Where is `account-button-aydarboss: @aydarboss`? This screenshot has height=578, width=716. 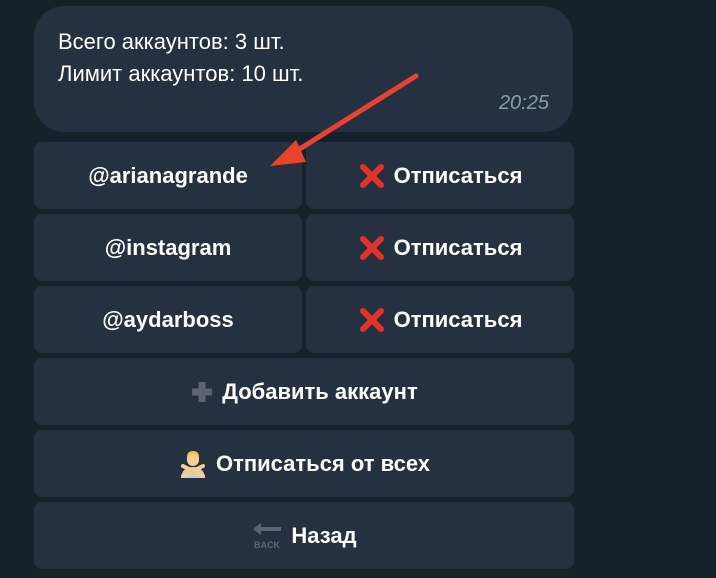 account-button-aydarboss: @aydarboss is located at coordinates (168, 319).